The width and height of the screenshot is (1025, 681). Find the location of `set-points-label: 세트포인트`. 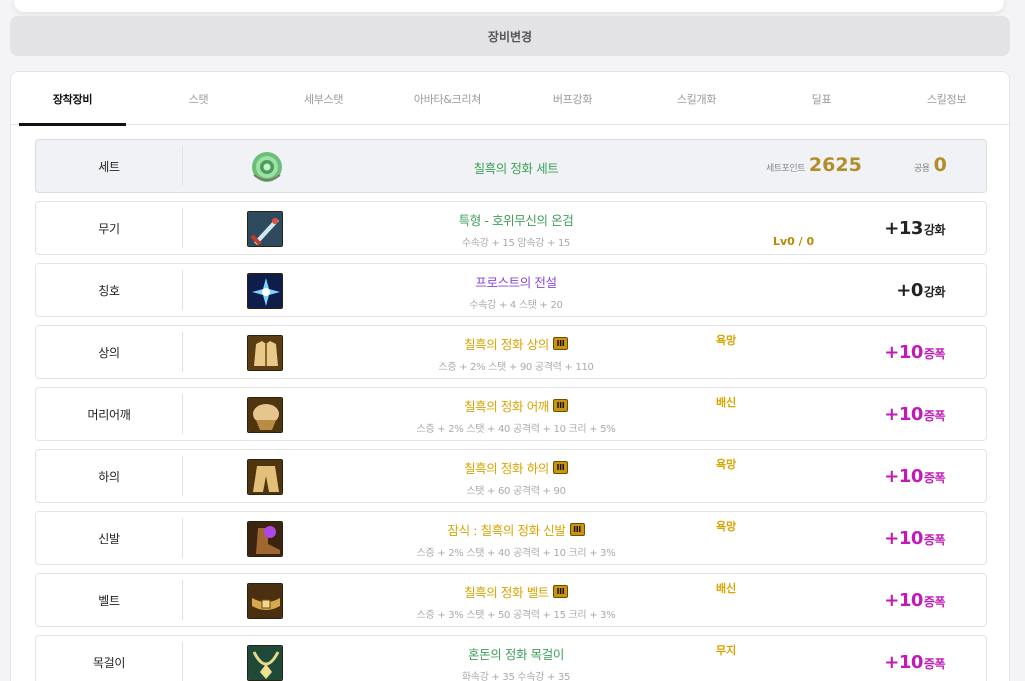

set-points-label: 세트포인트 is located at coordinates (785, 169).